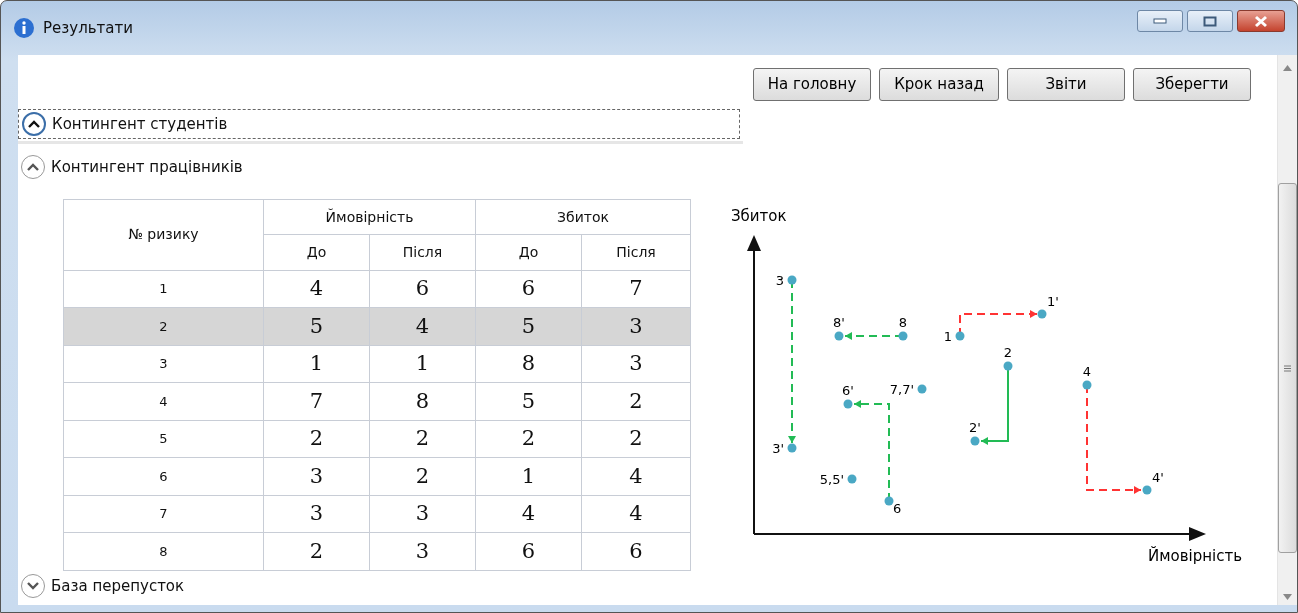  I want to click on point-label: 7,7', so click(901, 389).